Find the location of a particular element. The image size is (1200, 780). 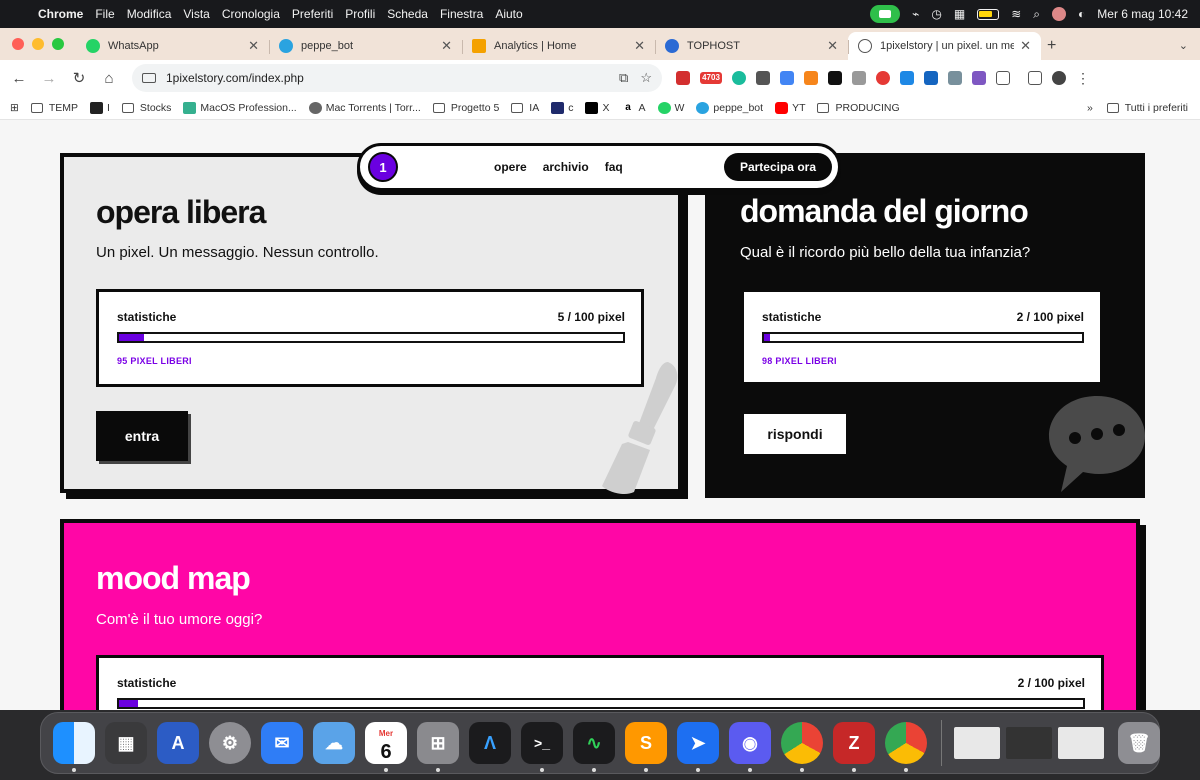

home-button: ⌂ is located at coordinates (109, 78).